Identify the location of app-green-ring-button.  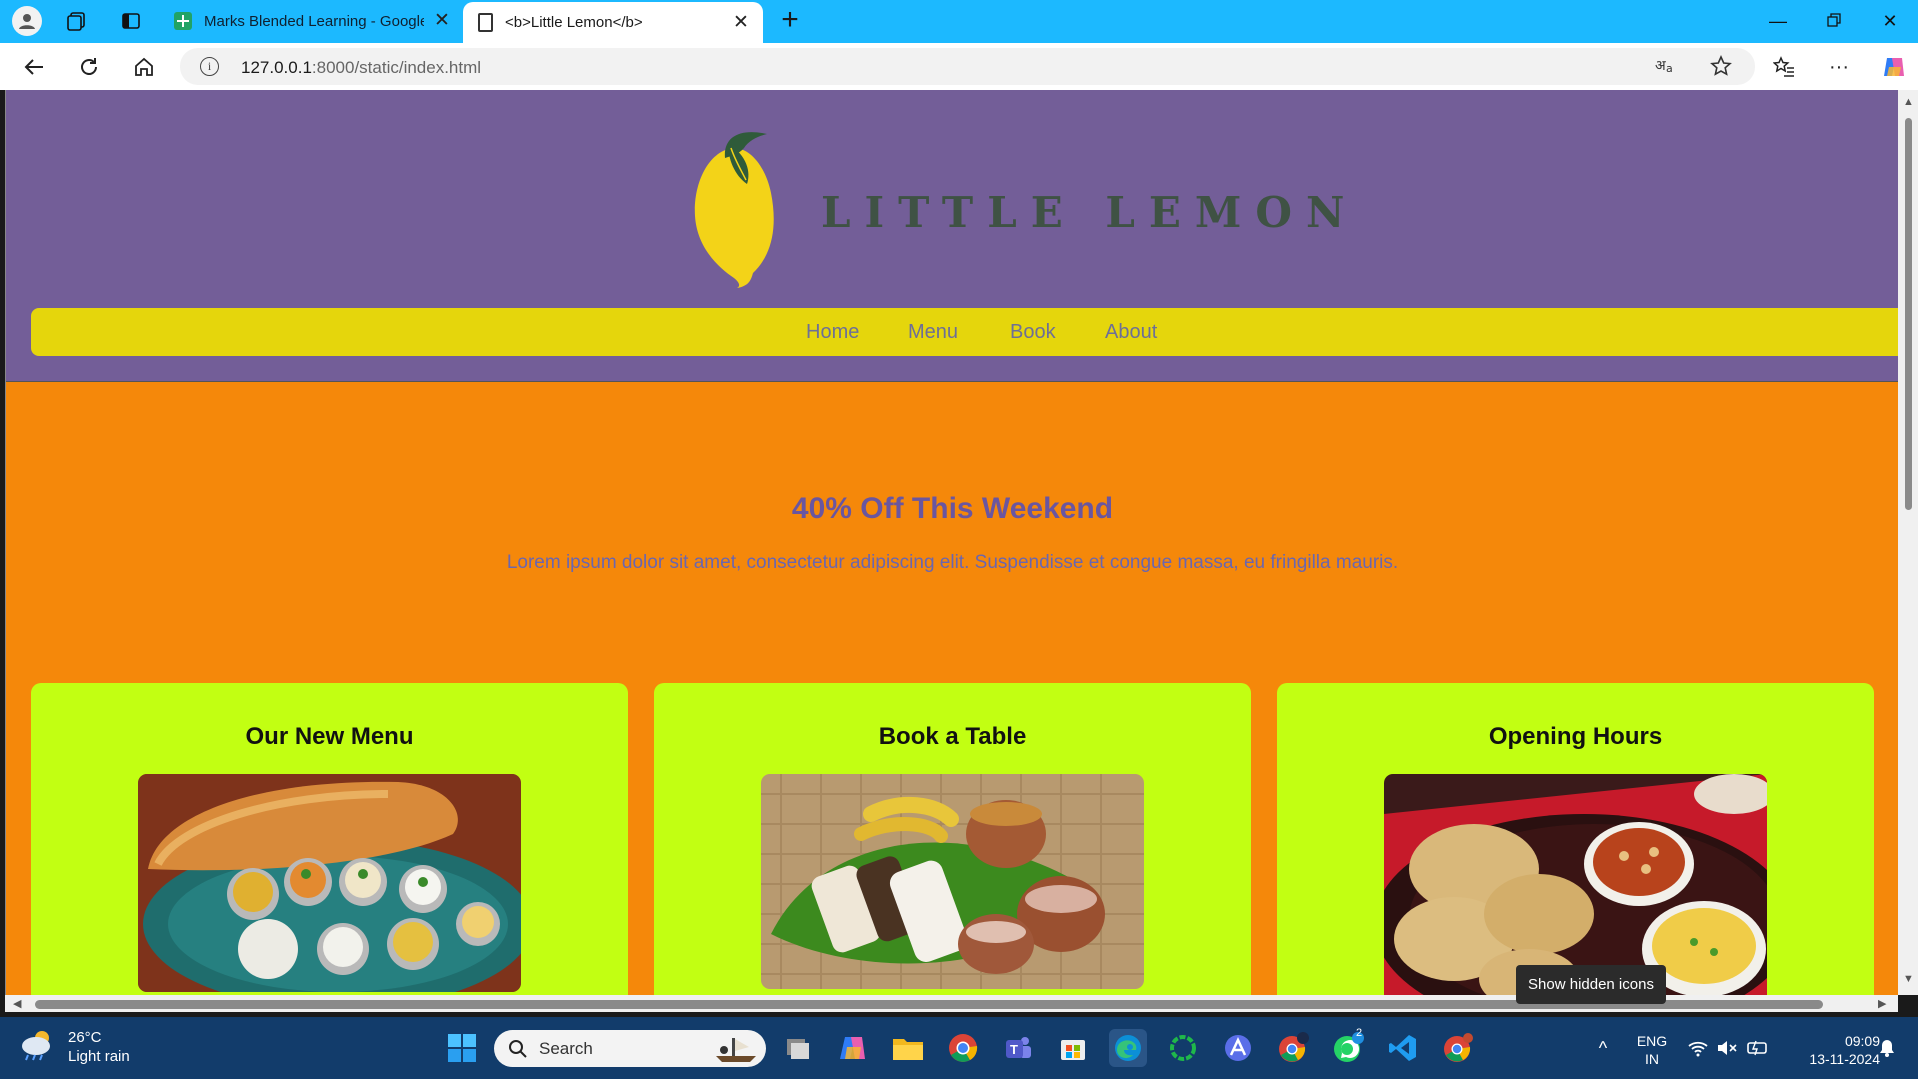
(1183, 1048).